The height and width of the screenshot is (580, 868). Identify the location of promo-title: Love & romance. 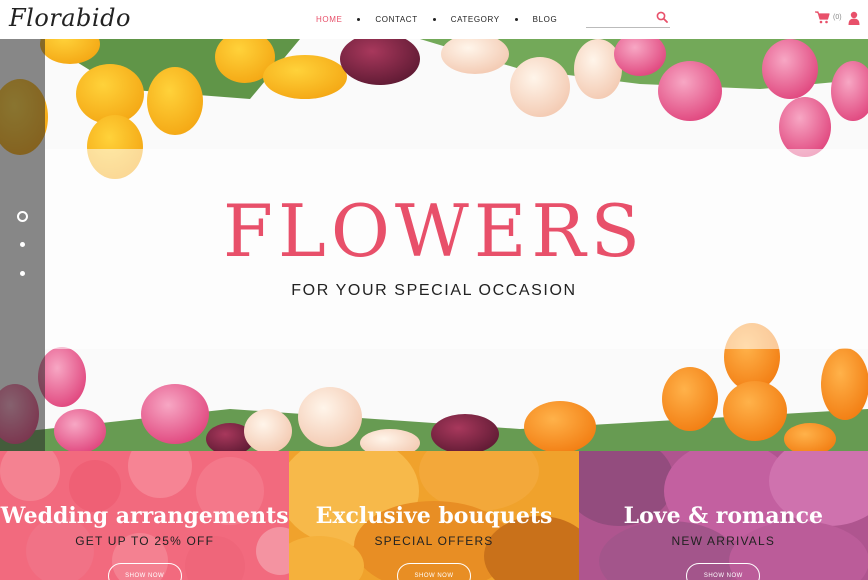
(723, 516).